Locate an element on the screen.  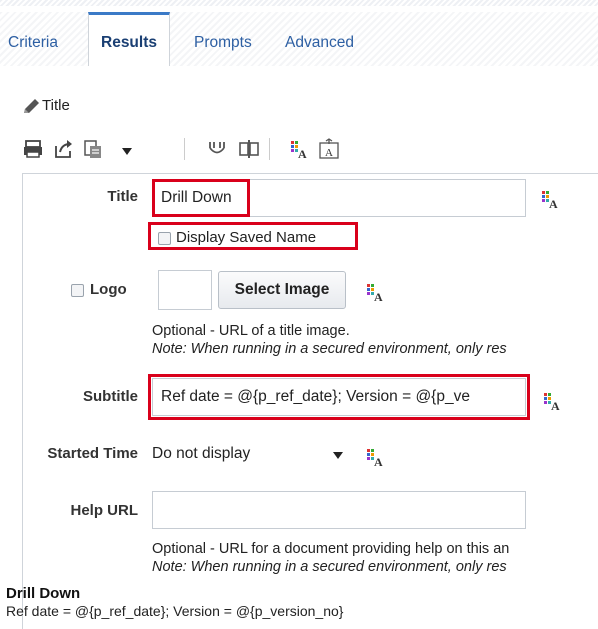
help-url-input is located at coordinates (339, 510).